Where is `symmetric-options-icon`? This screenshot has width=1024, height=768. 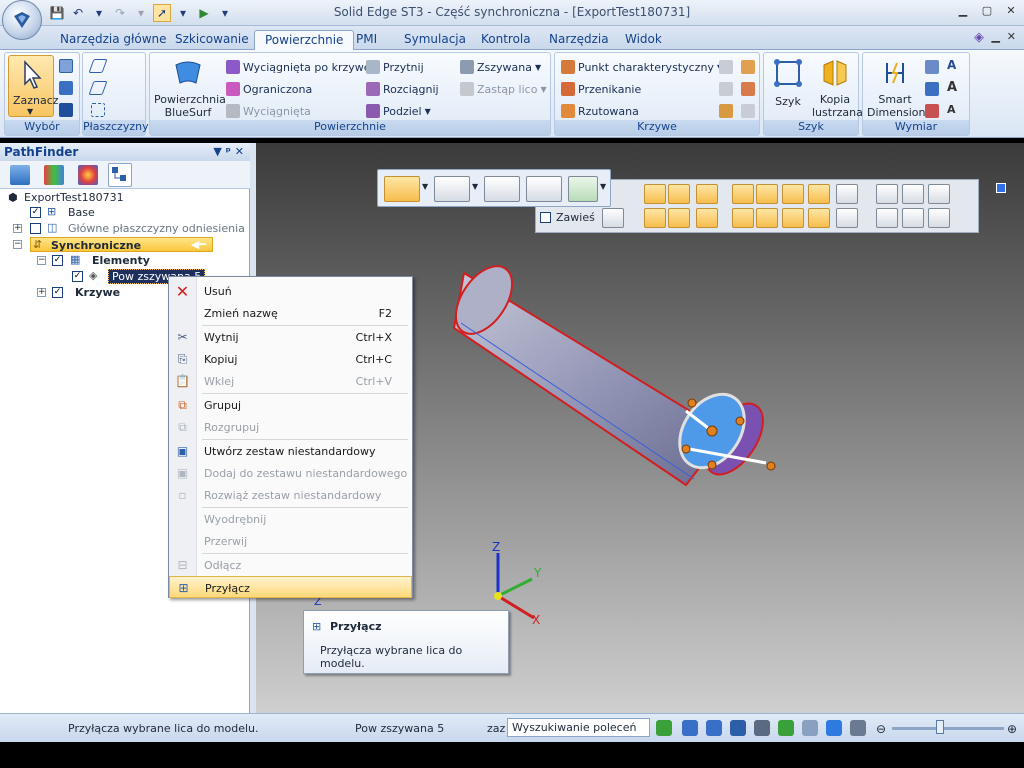
symmetric-options-icon is located at coordinates (847, 194).